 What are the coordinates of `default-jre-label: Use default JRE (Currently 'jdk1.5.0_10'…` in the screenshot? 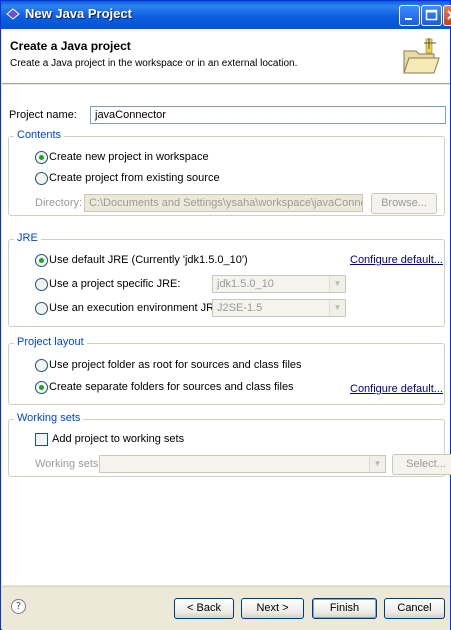 It's located at (148, 260).